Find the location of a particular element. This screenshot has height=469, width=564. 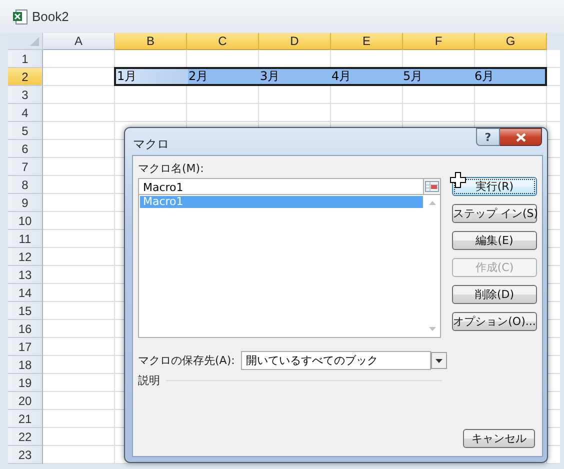

row-header: 14 is located at coordinates (25, 293).